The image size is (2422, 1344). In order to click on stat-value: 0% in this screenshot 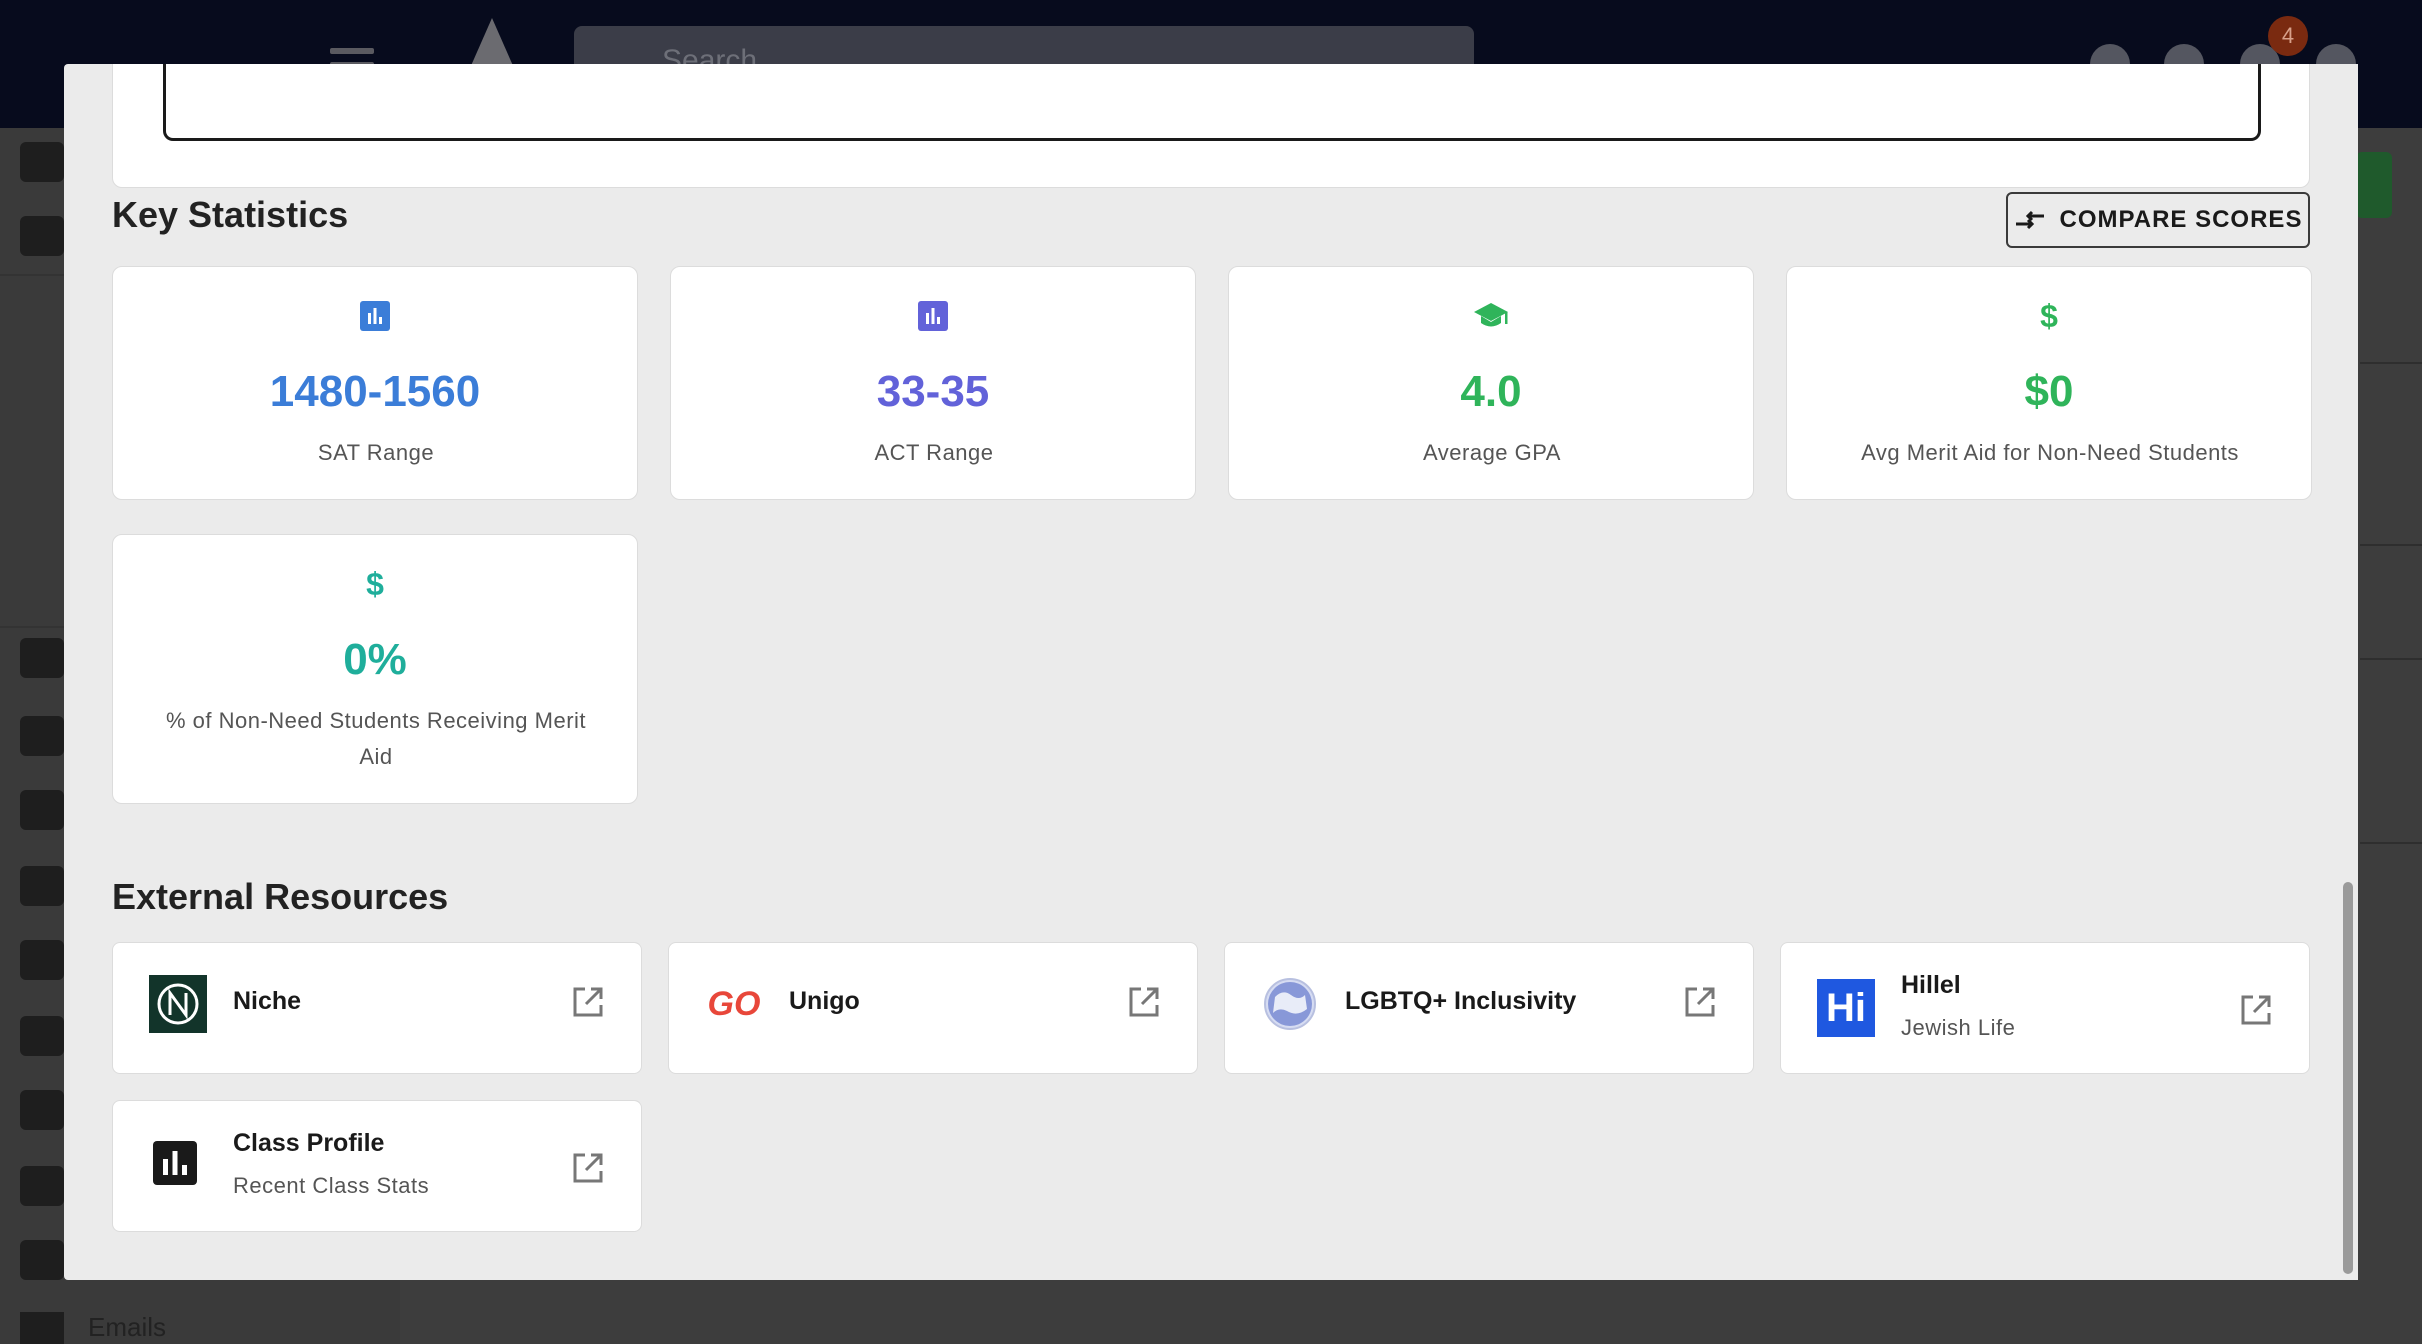, I will do `click(375, 659)`.